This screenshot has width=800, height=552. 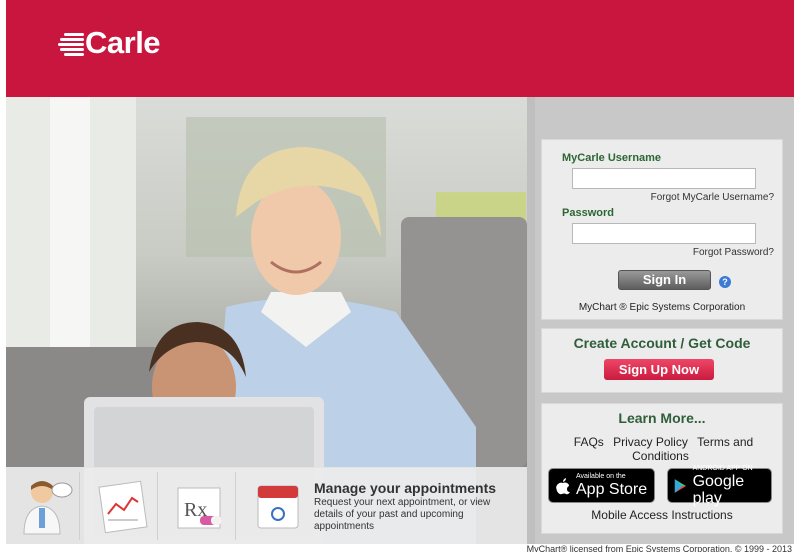 I want to click on doctor-icon, so click(x=45, y=506).